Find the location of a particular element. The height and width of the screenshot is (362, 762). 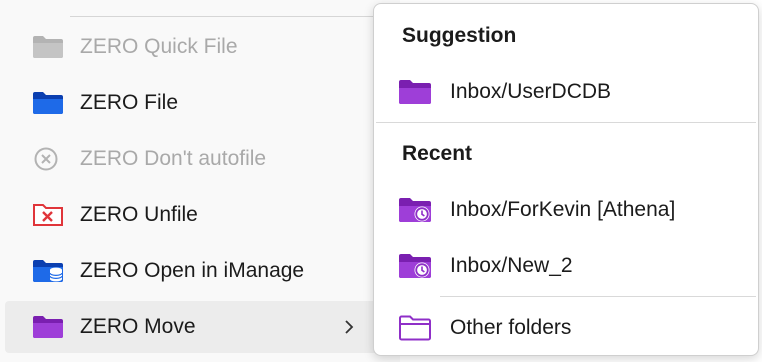

submenu-item-recent-1: Inbox/ForKevin [Athena] is located at coordinates (566, 210).